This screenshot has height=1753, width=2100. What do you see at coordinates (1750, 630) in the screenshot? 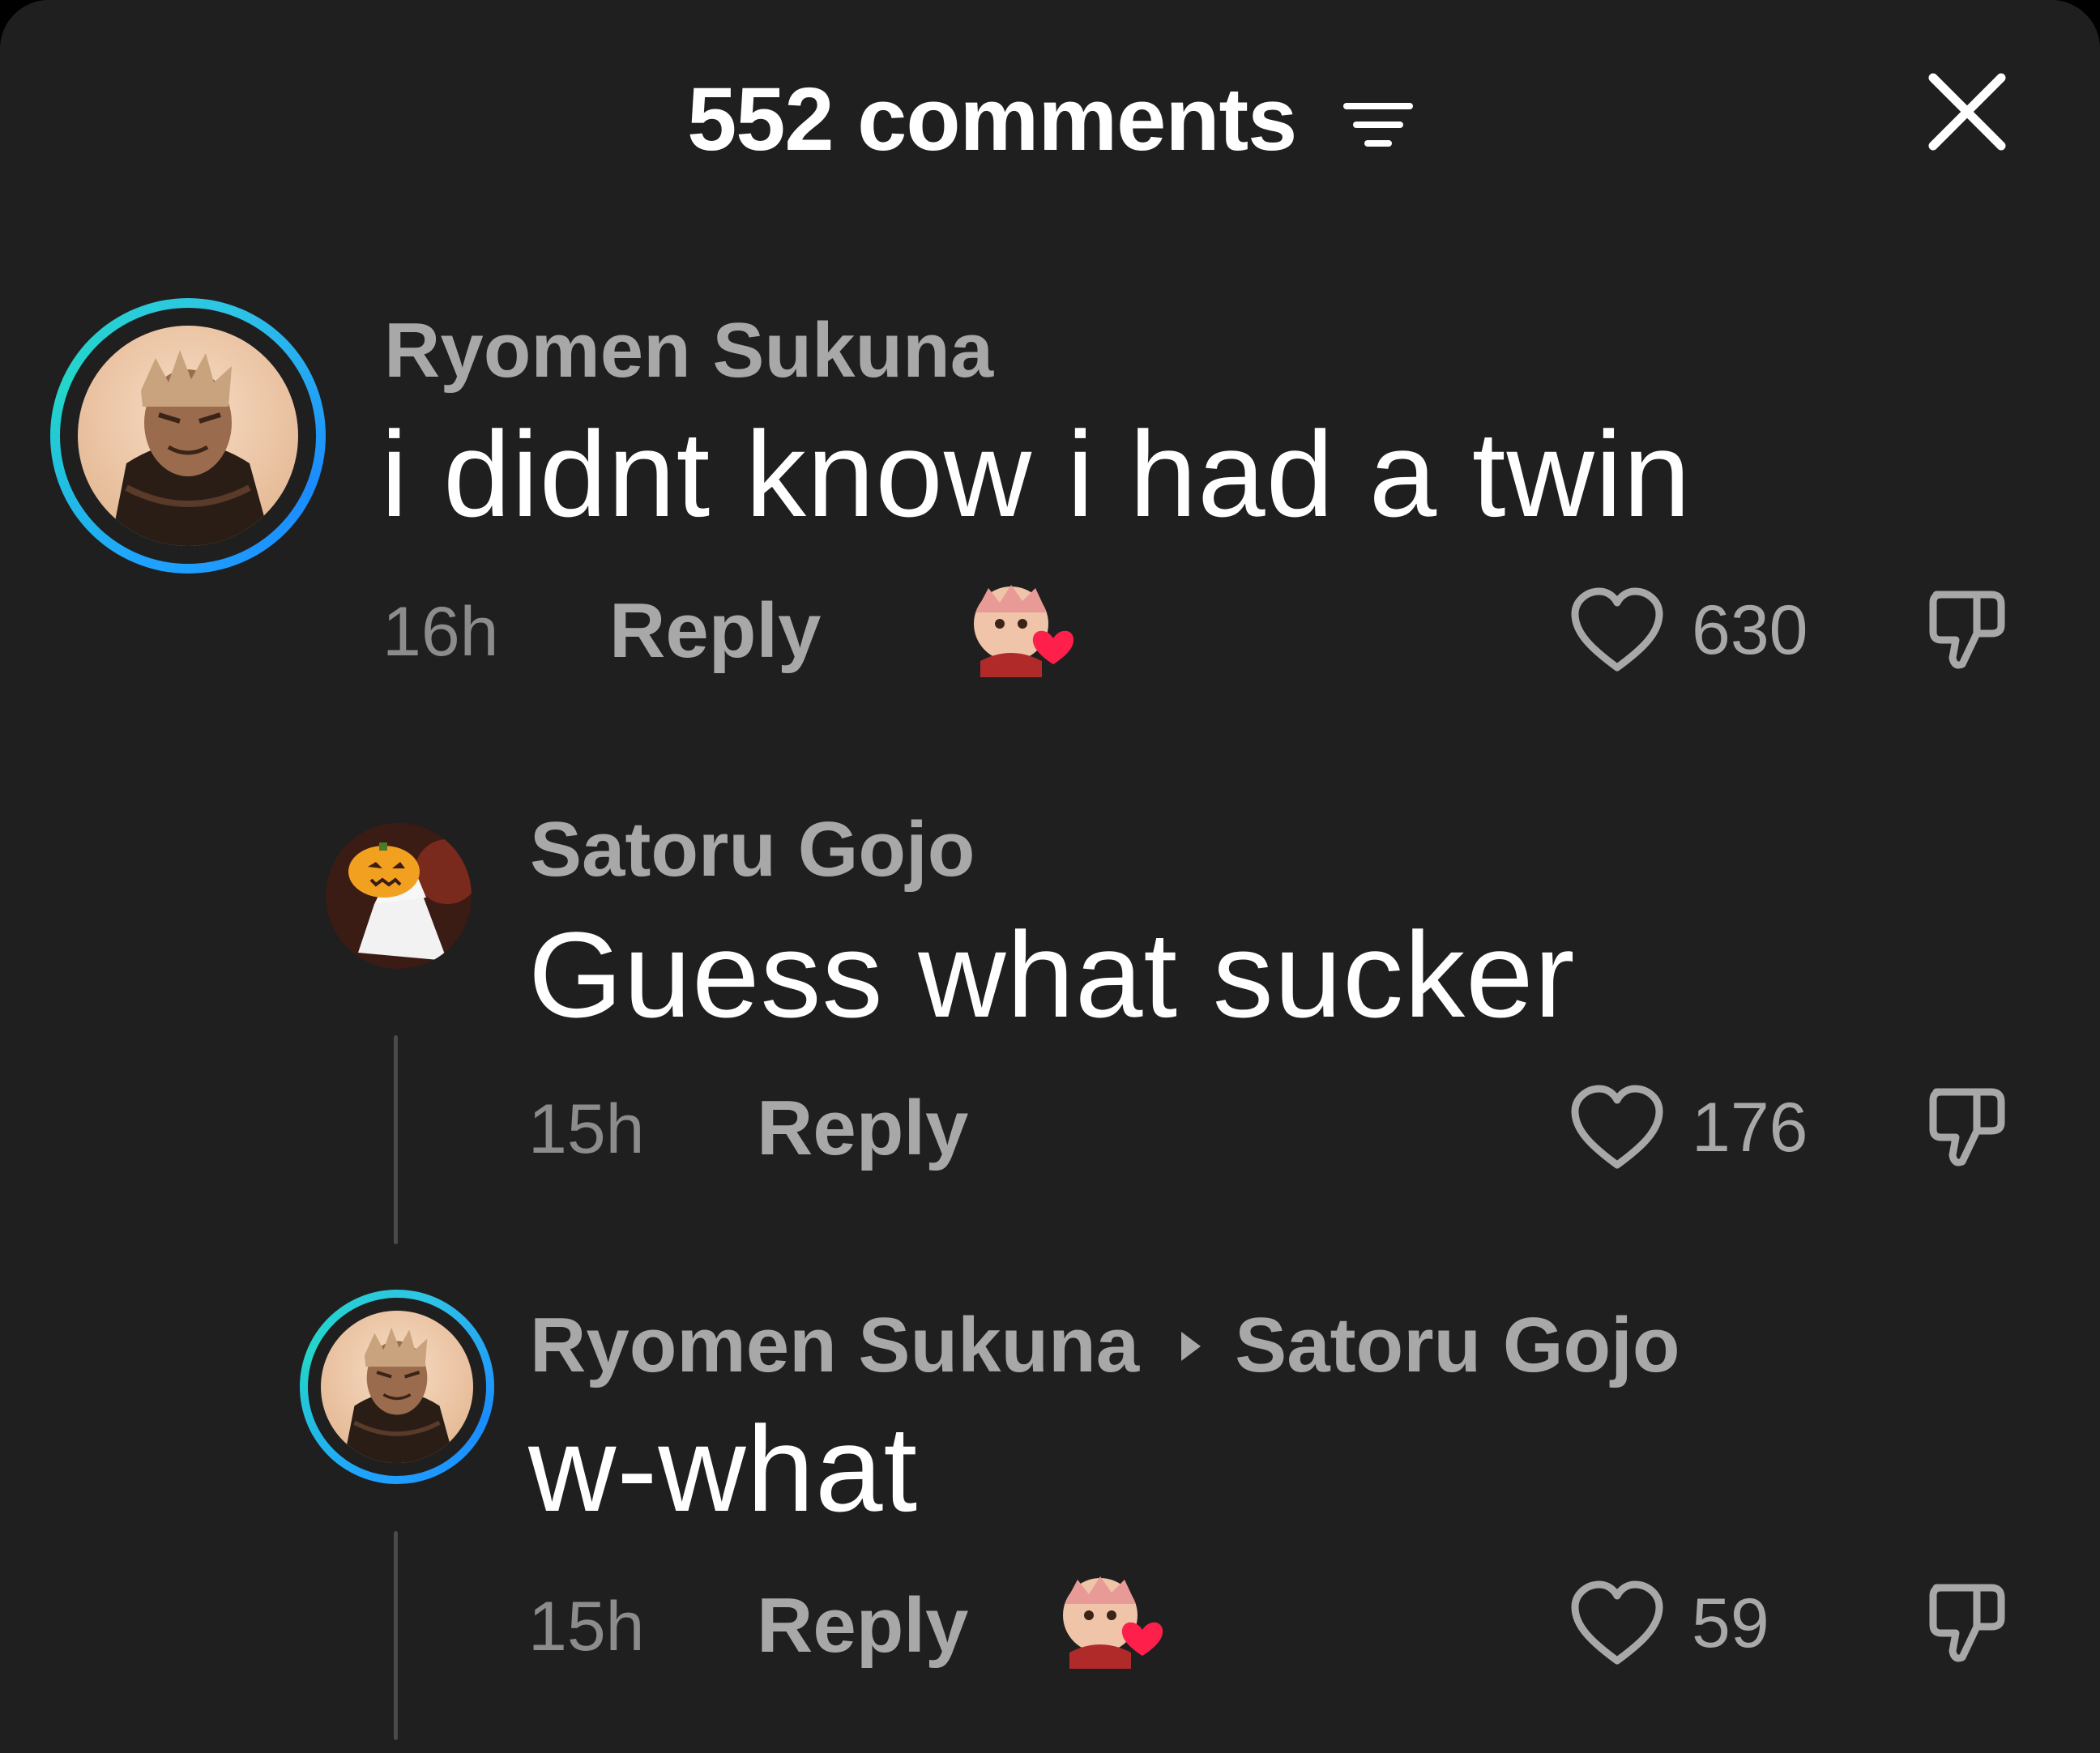
I see `like-count: 630` at bounding box center [1750, 630].